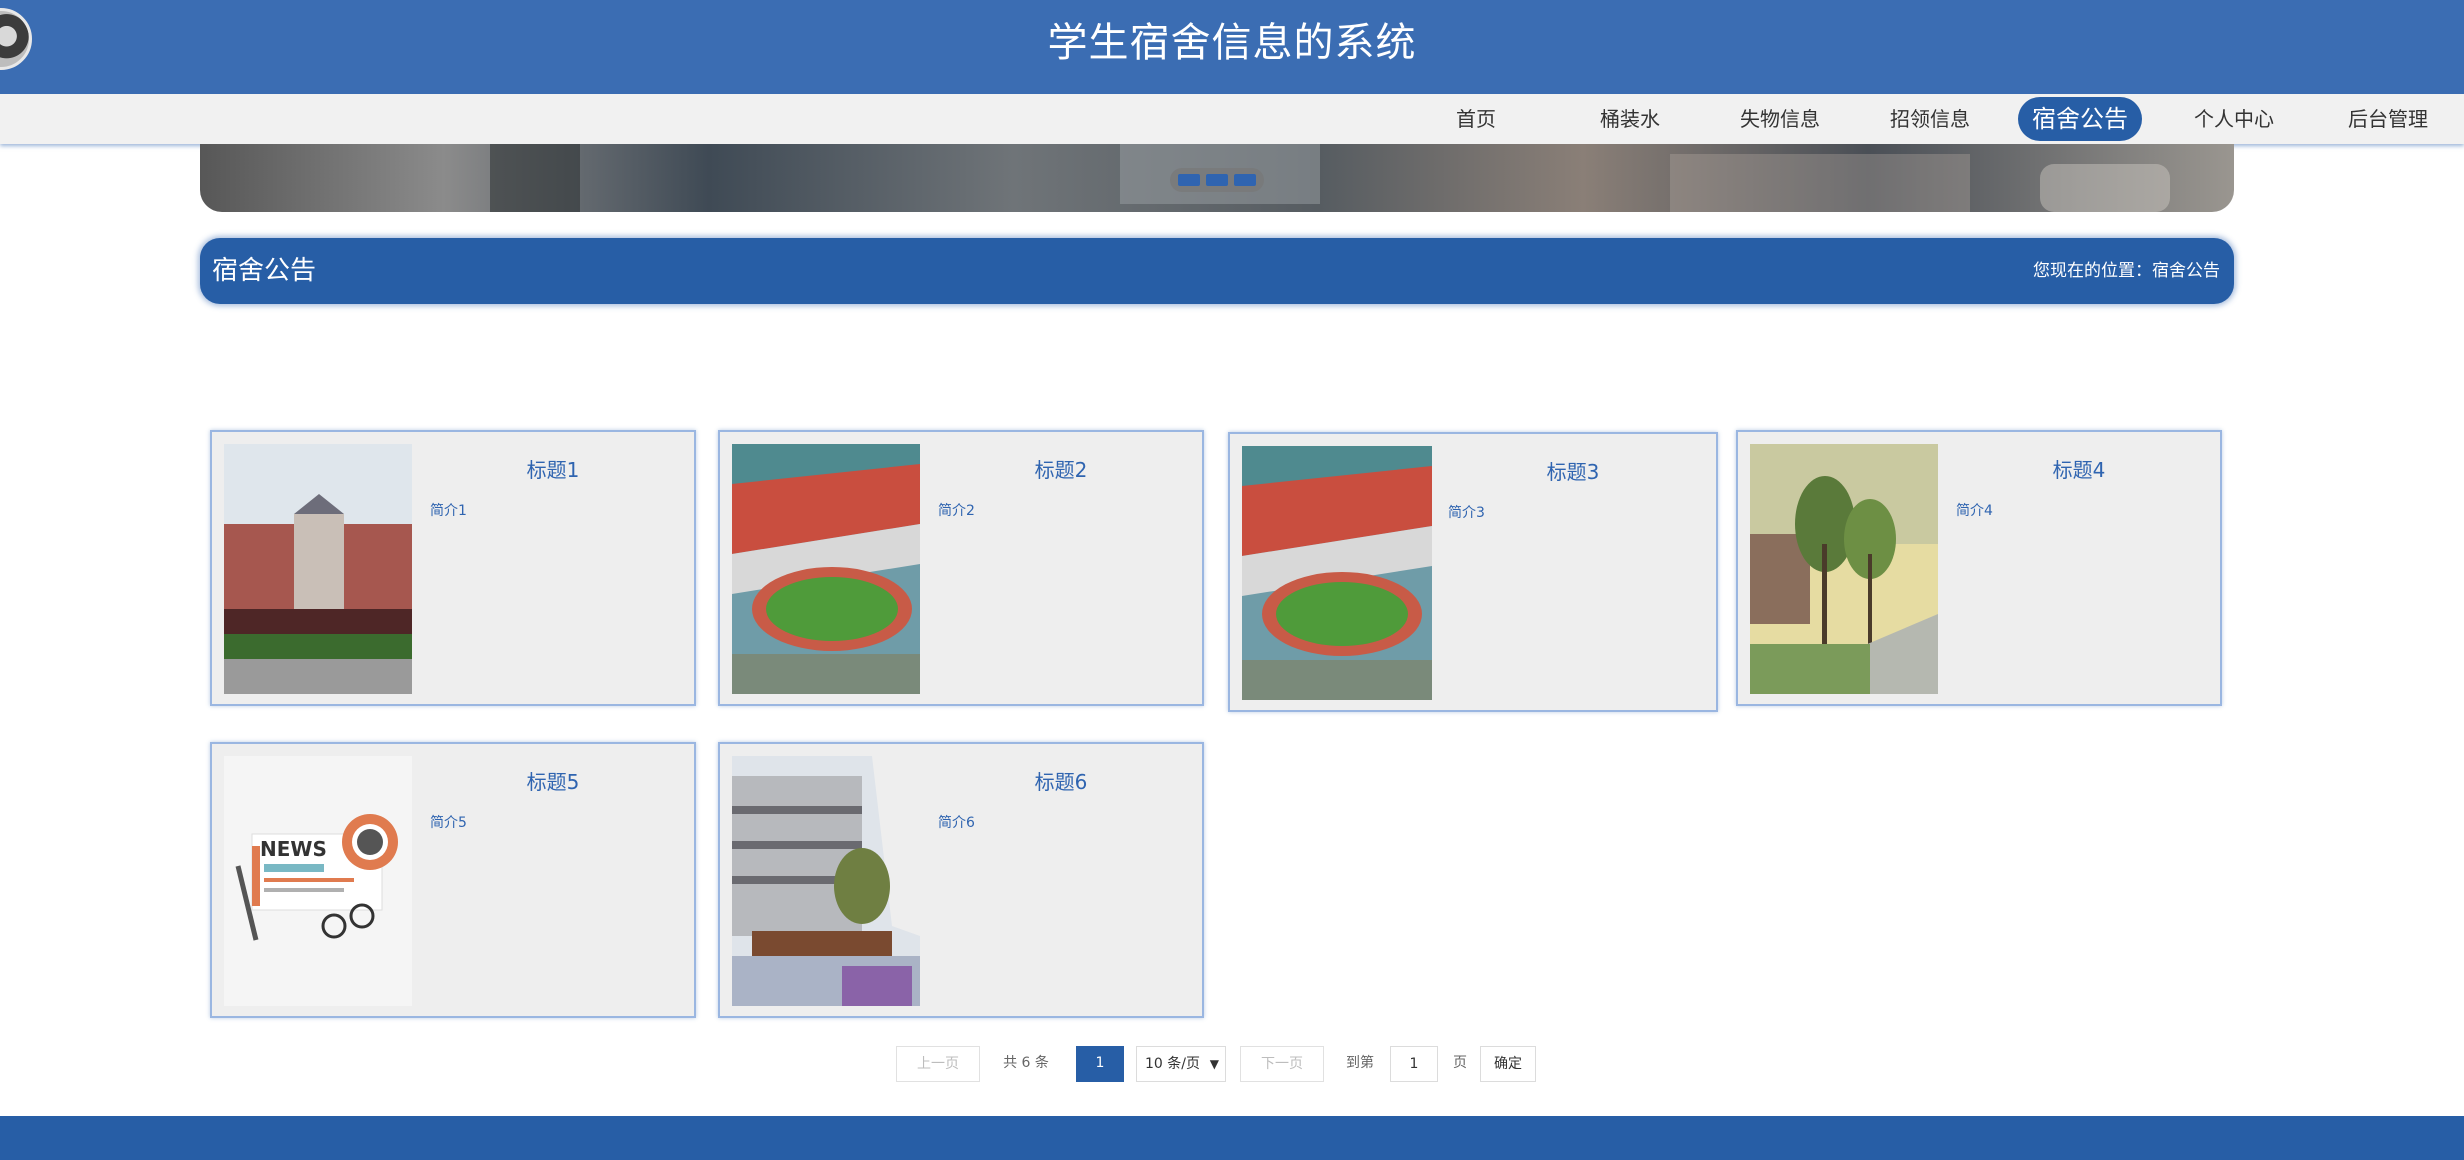 Image resolution: width=2464 pixels, height=1160 pixels. I want to click on notice-card: 标题6 简介6, so click(961, 880).